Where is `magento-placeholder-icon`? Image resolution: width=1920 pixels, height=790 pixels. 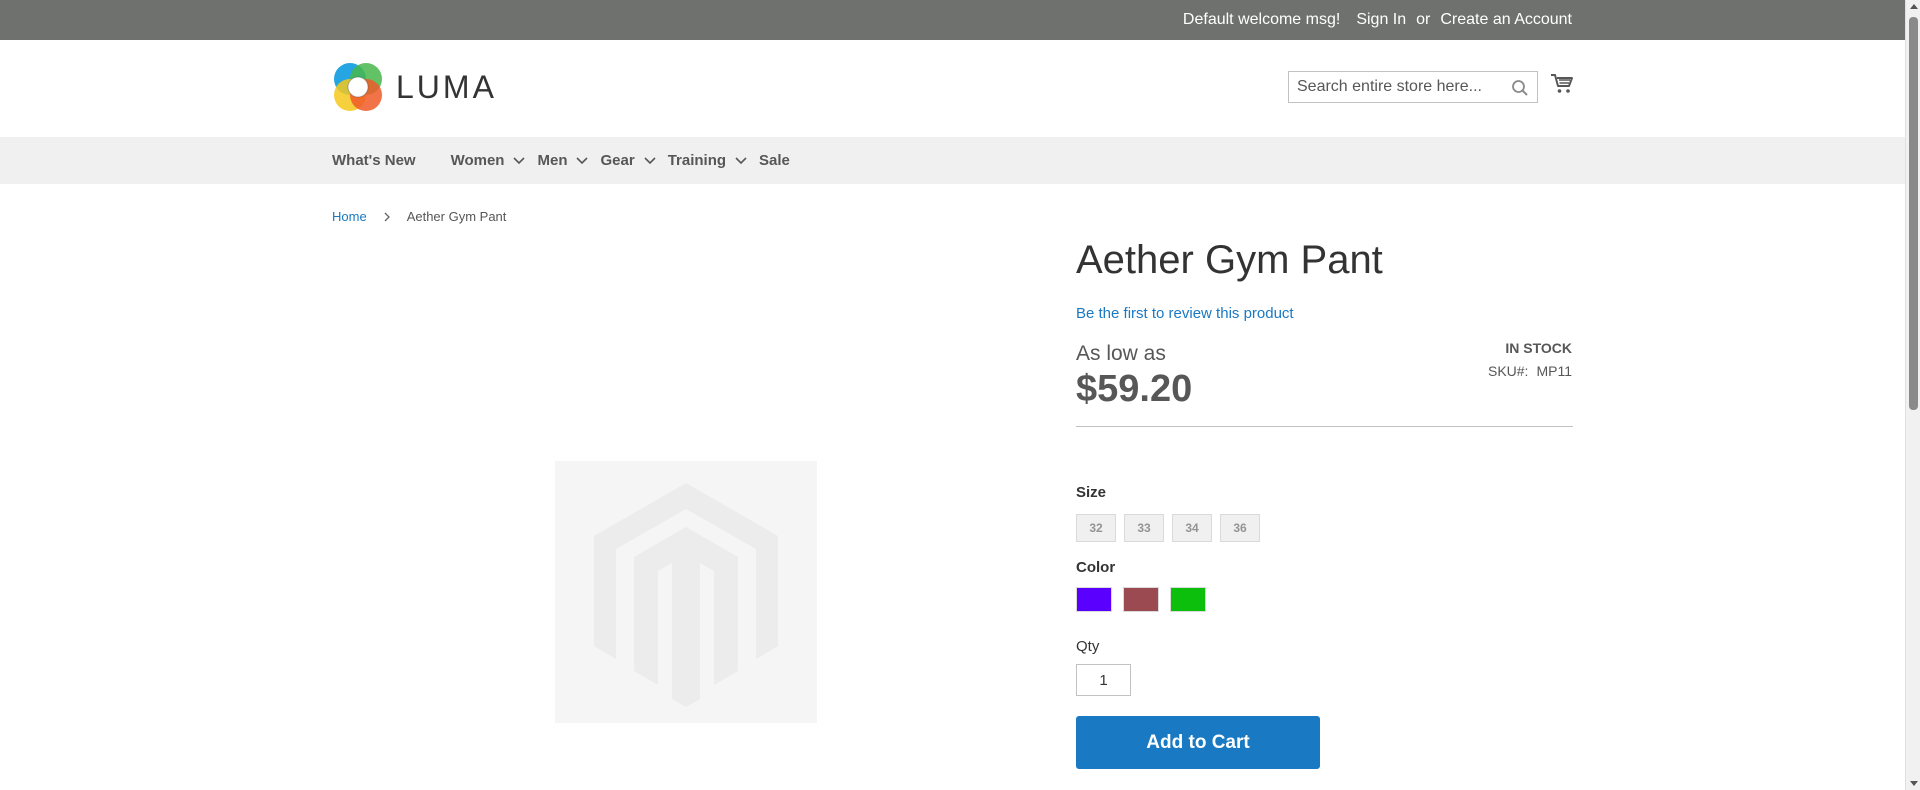 magento-placeholder-icon is located at coordinates (686, 595).